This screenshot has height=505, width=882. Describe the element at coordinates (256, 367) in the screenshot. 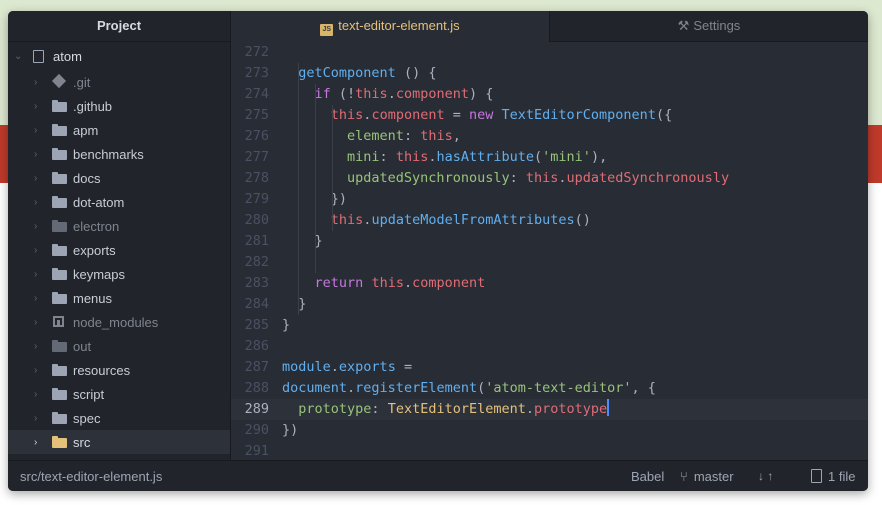

I see `line-number: 287` at that location.